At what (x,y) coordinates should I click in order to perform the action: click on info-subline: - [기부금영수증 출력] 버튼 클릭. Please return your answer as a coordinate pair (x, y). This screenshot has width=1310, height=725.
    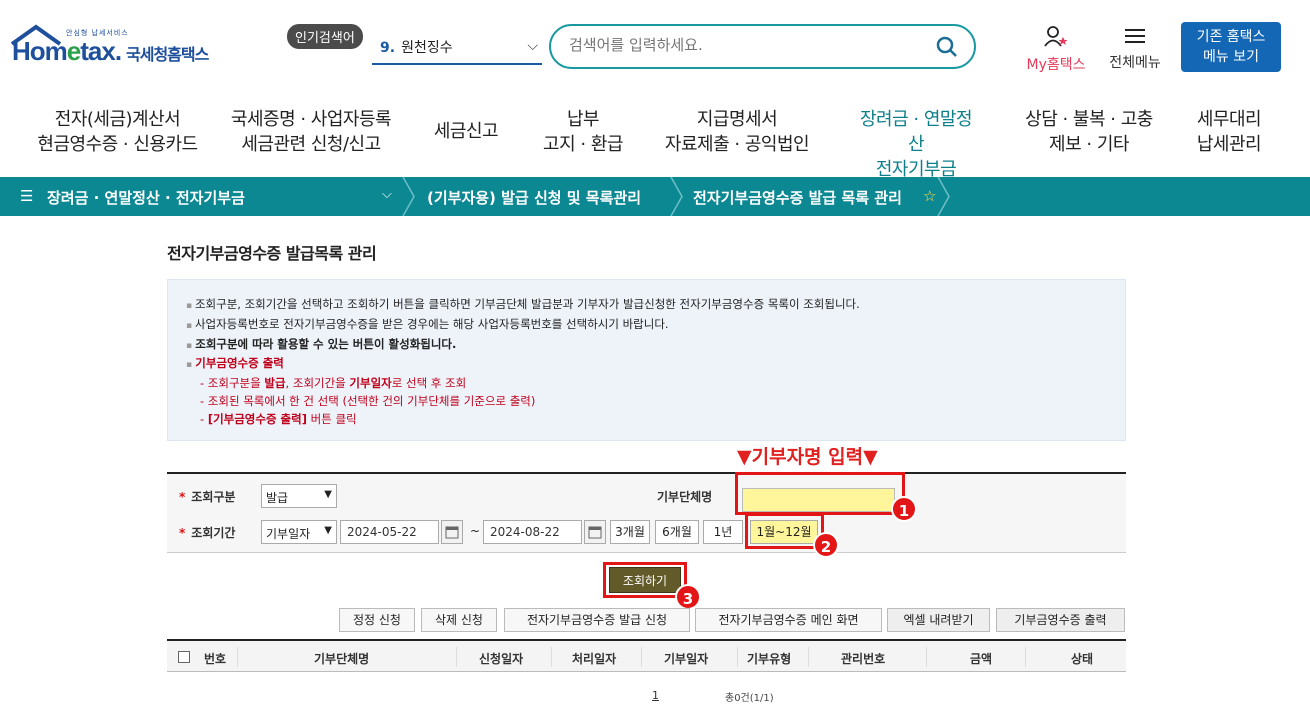
    Looking at the image, I should click on (278, 418).